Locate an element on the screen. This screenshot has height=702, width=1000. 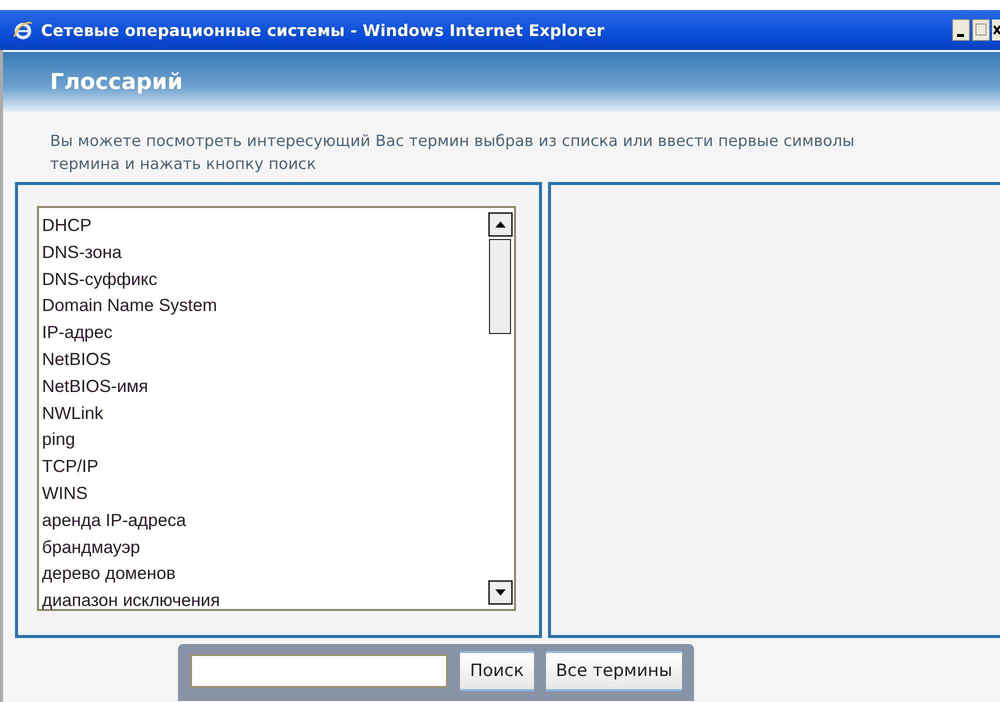
list-item: TCP/IP is located at coordinates (264, 466).